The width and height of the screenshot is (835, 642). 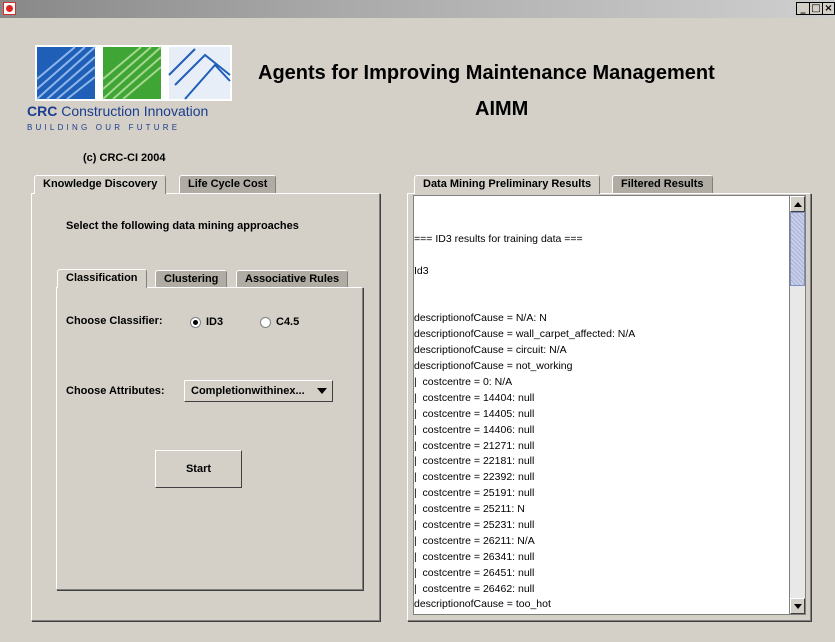 I want to click on radio-unchecked-icon, so click(x=265, y=322).